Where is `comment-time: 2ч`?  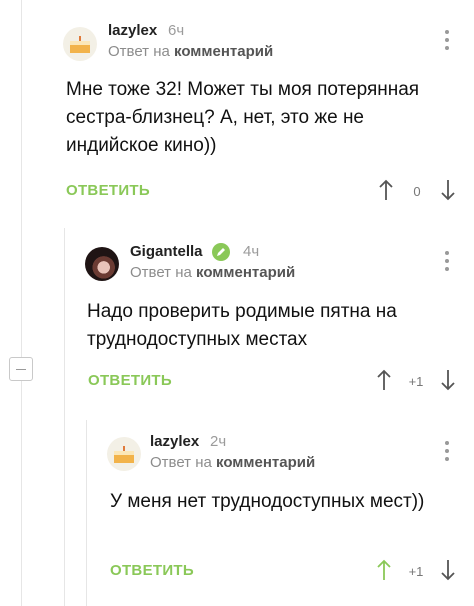
comment-time: 2ч is located at coordinates (218, 441).